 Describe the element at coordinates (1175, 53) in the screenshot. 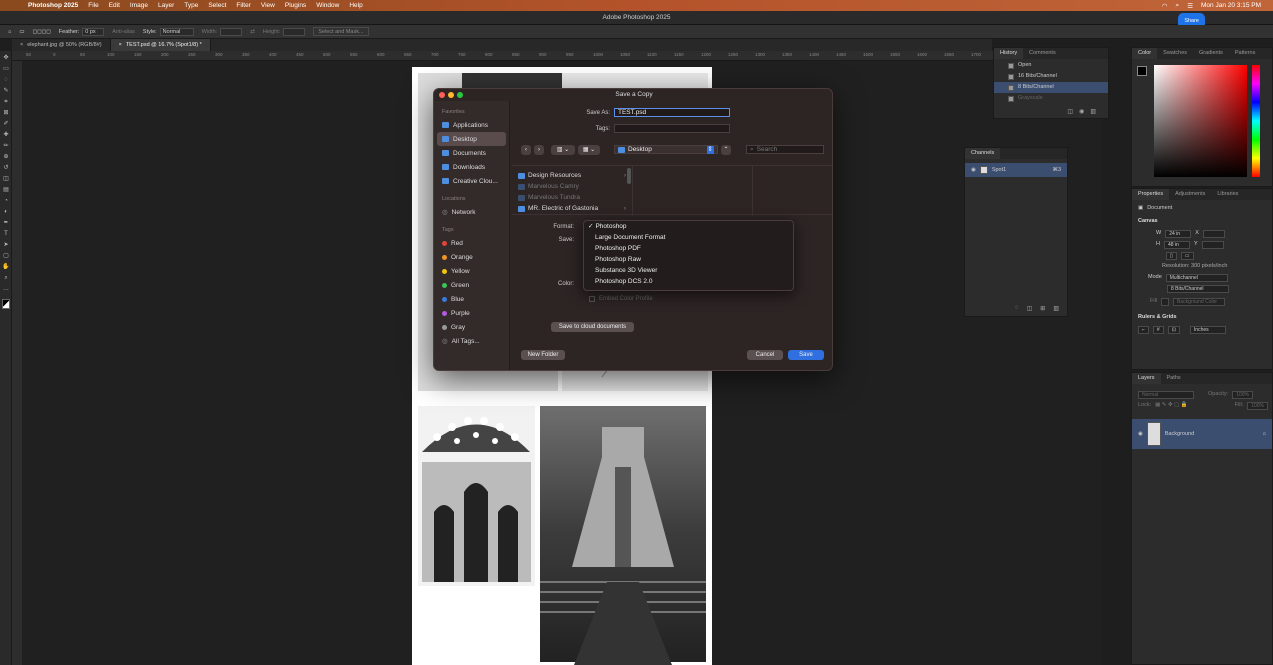

I see `tab-swatches: Swatches` at that location.